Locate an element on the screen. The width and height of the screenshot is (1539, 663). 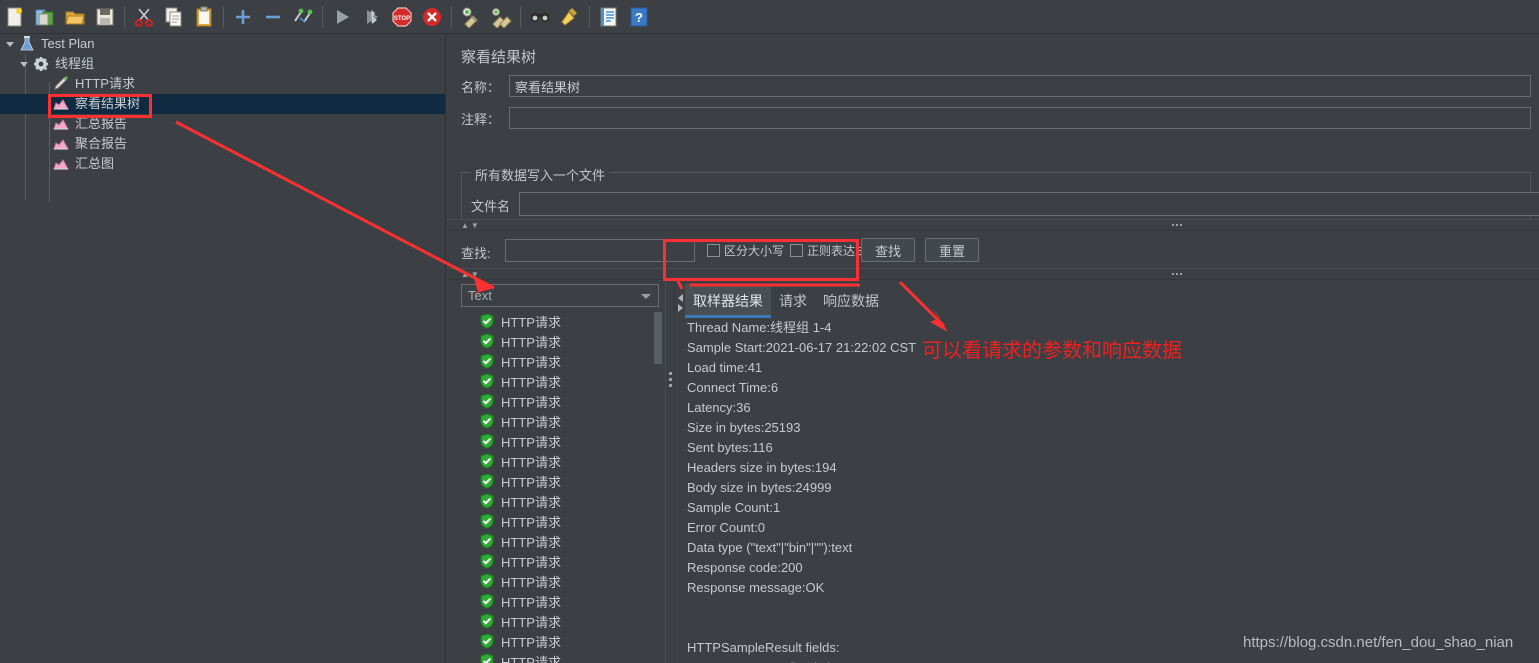
function-helper-icon is located at coordinates (609, 17).